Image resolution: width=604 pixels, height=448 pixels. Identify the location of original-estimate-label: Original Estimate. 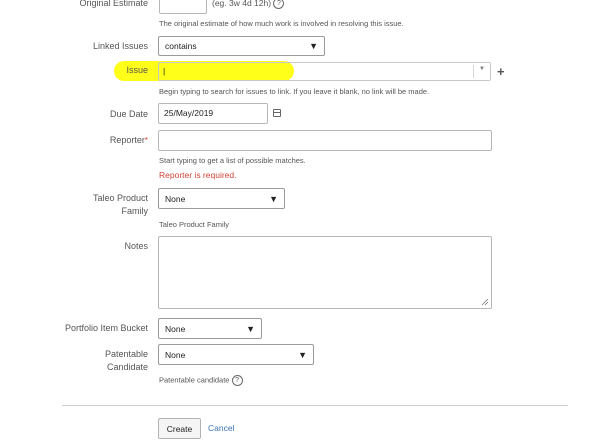
(113, 4).